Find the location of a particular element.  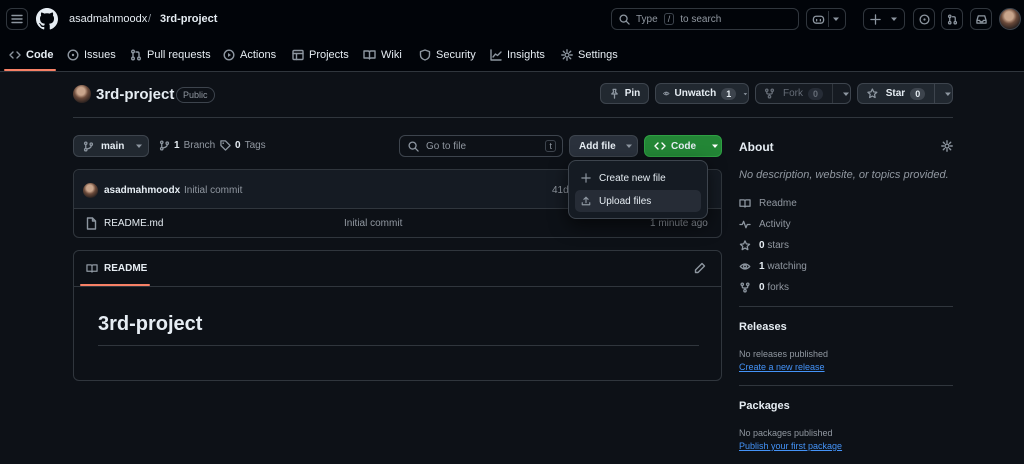

readme-tab: README is located at coordinates (116, 268).